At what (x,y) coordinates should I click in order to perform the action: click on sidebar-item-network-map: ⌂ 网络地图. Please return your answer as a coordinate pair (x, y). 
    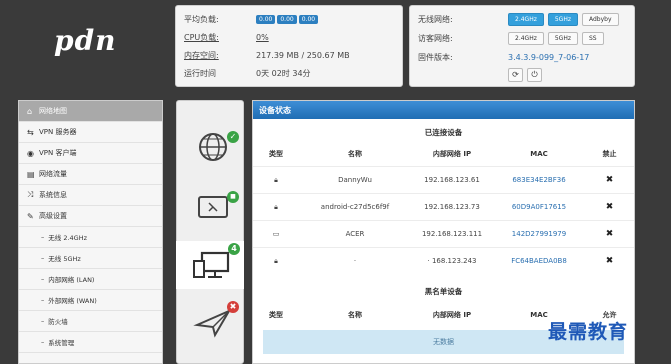
    Looking at the image, I should click on (90, 111).